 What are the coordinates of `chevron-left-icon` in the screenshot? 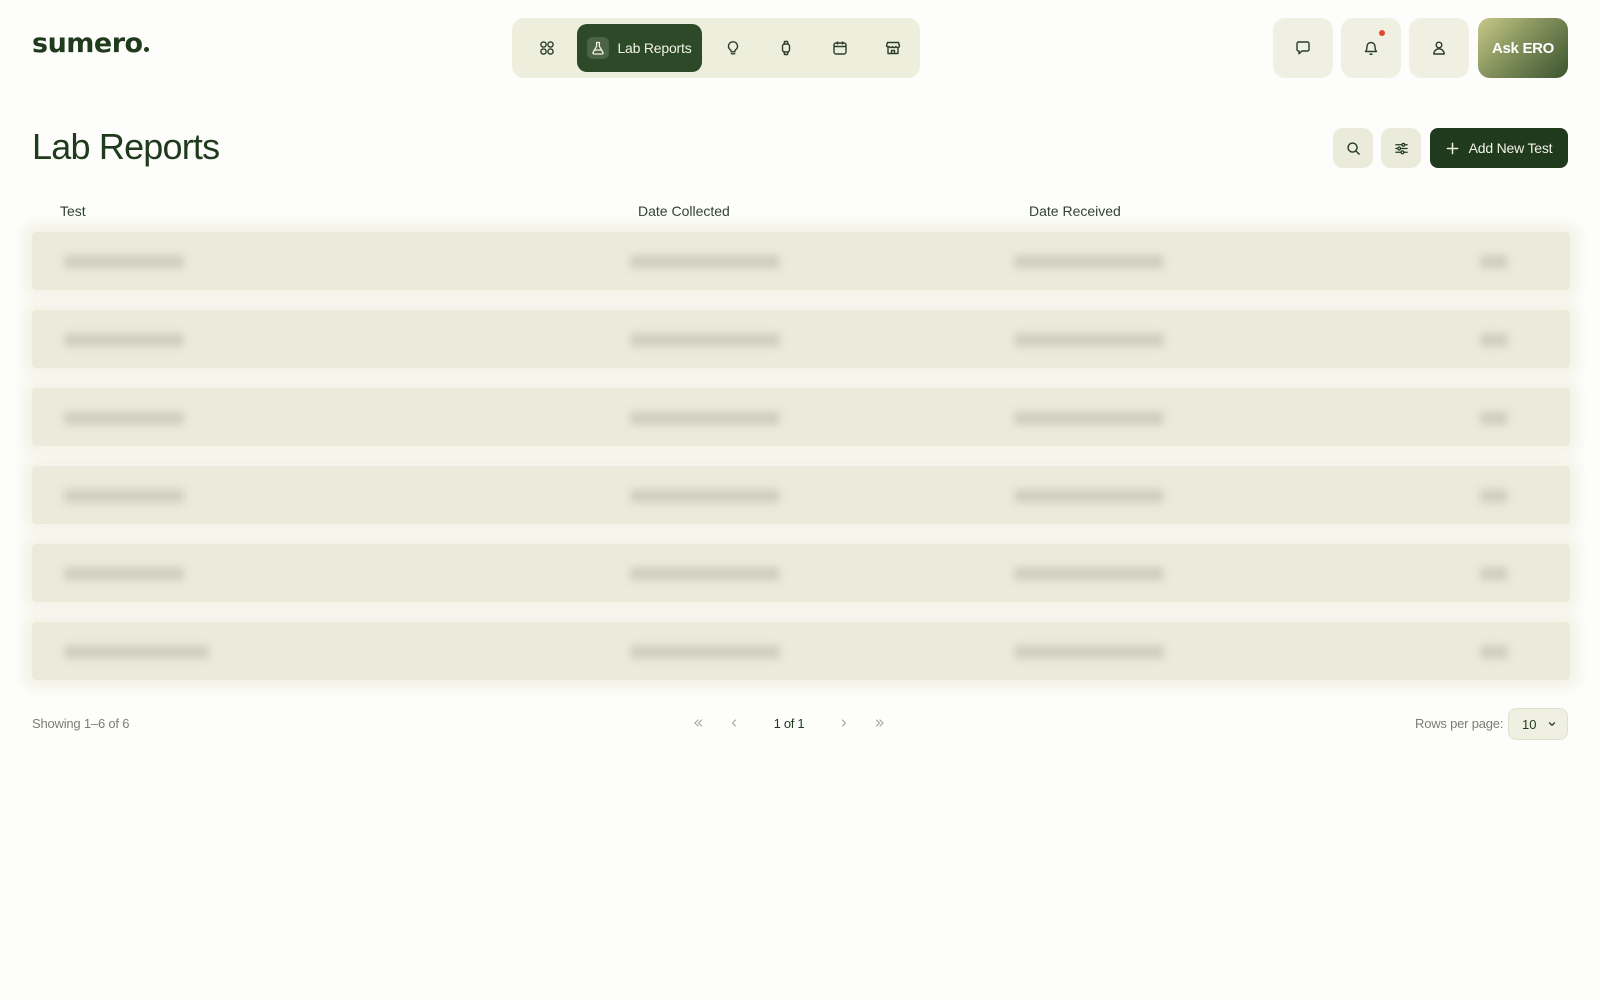 It's located at (734, 723).